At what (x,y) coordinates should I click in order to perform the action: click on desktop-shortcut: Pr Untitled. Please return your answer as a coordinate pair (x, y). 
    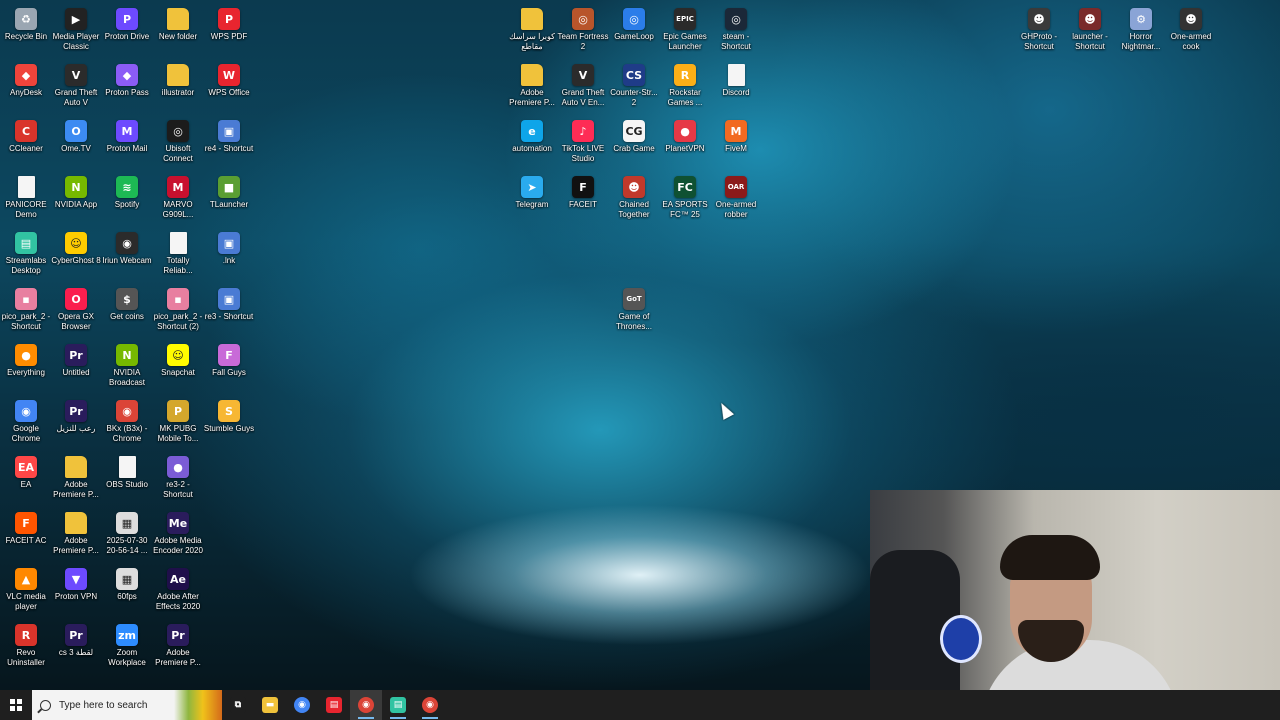
    Looking at the image, I should click on (76, 367).